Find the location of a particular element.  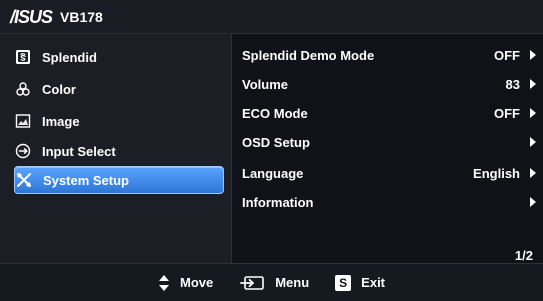

menu-item-system-setup: System Setup is located at coordinates (119, 180).